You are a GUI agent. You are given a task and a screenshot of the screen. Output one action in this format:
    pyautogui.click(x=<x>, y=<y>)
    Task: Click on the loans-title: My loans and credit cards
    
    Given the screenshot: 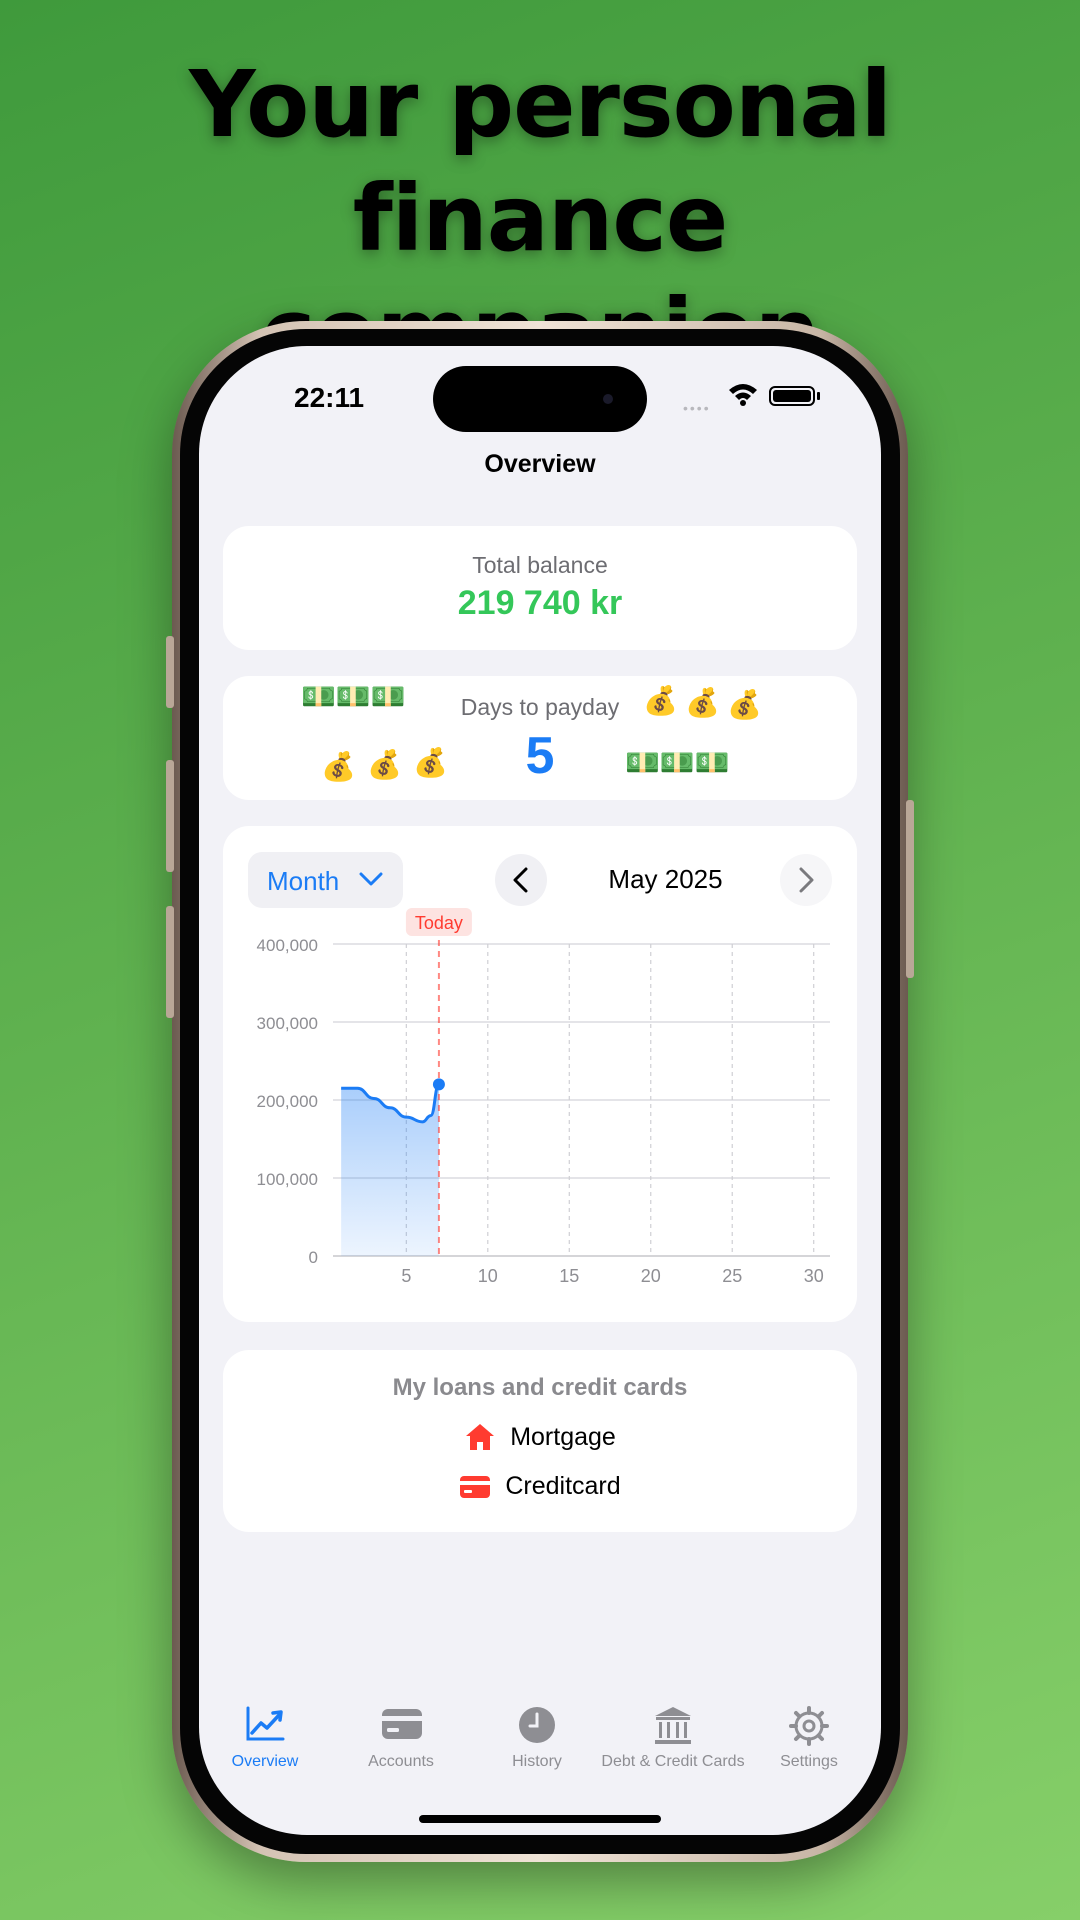 What is the action you would take?
    pyautogui.click(x=540, y=1387)
    